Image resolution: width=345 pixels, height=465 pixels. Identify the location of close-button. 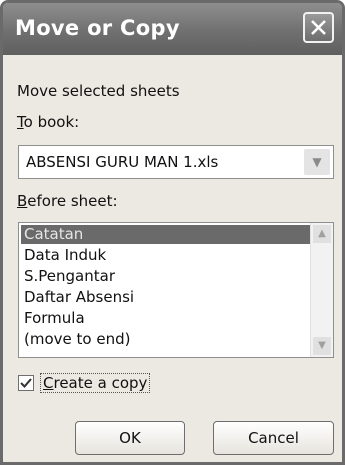
(318, 27).